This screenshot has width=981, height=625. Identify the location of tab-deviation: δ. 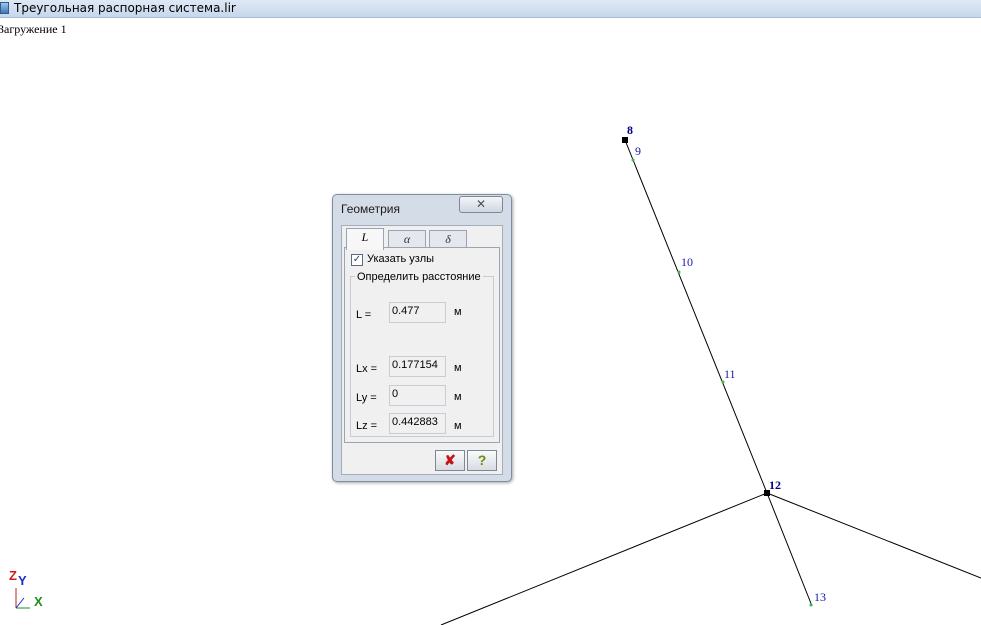
(448, 239).